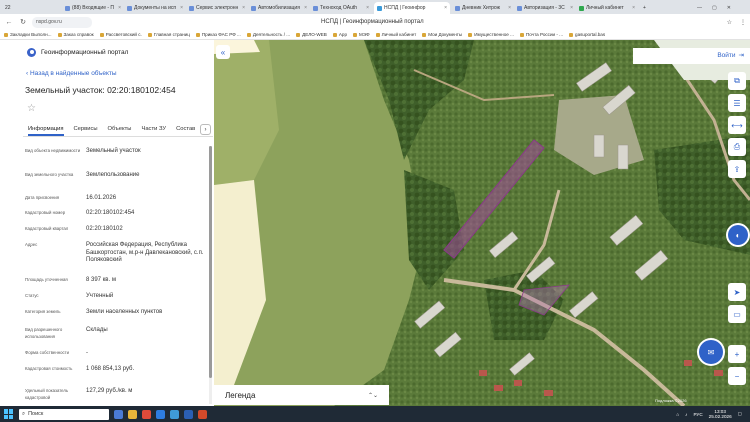 This screenshot has width=750, height=422. Describe the element at coordinates (686, 414) in the screenshot. I see `volume-icon: ♪` at that location.